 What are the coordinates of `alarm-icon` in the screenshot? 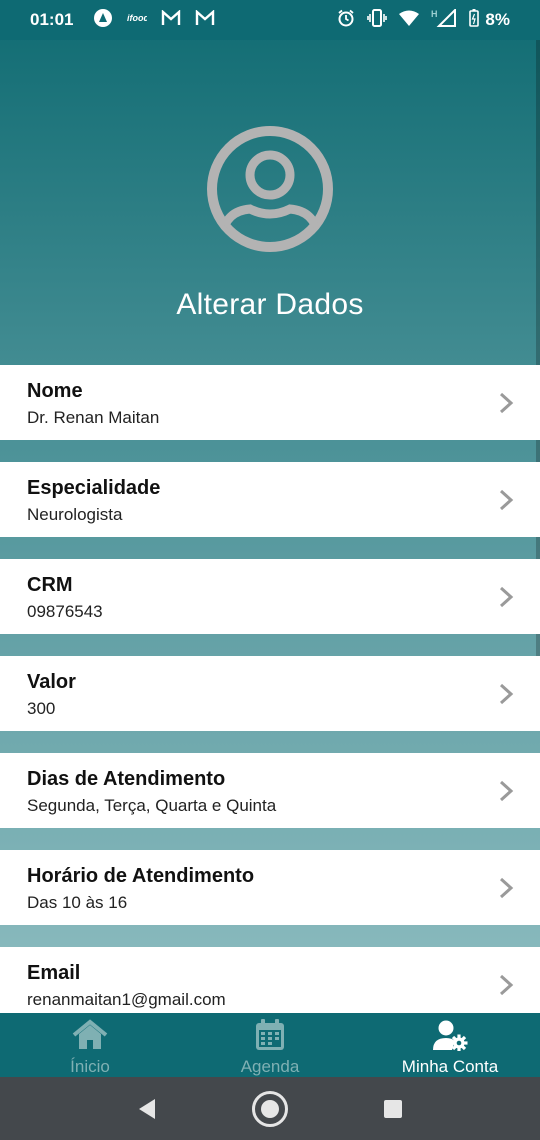 It's located at (346, 20).